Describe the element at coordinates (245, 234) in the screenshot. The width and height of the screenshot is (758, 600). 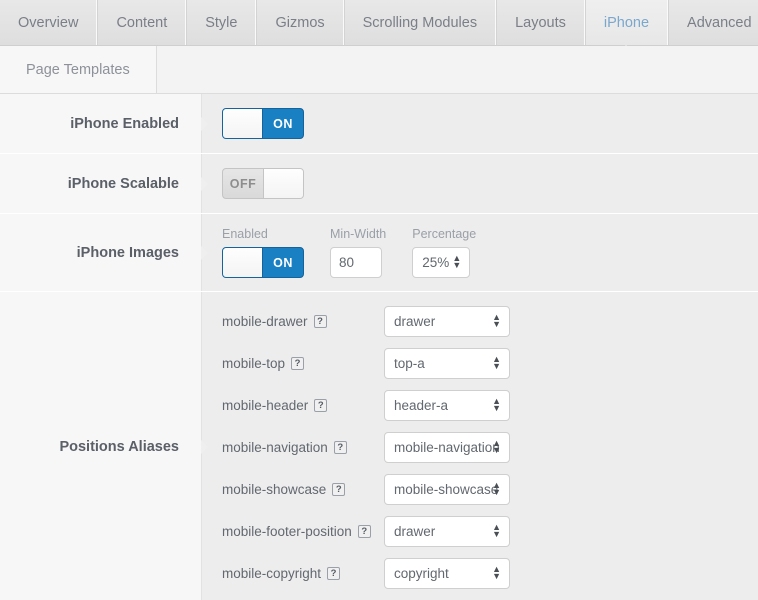
I see `iphone-images-enabled-caption: Enabled` at that location.